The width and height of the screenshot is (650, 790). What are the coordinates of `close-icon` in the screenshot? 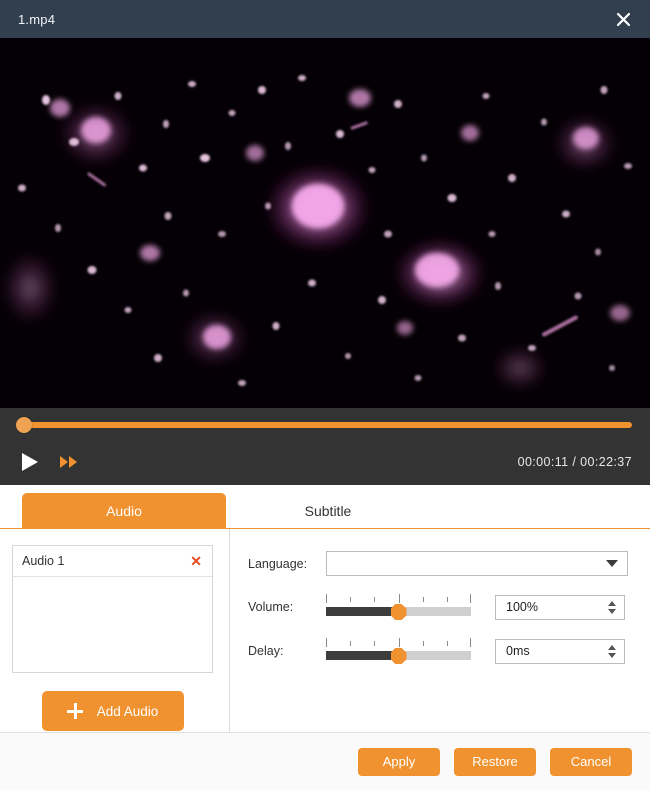 It's located at (623, 19).